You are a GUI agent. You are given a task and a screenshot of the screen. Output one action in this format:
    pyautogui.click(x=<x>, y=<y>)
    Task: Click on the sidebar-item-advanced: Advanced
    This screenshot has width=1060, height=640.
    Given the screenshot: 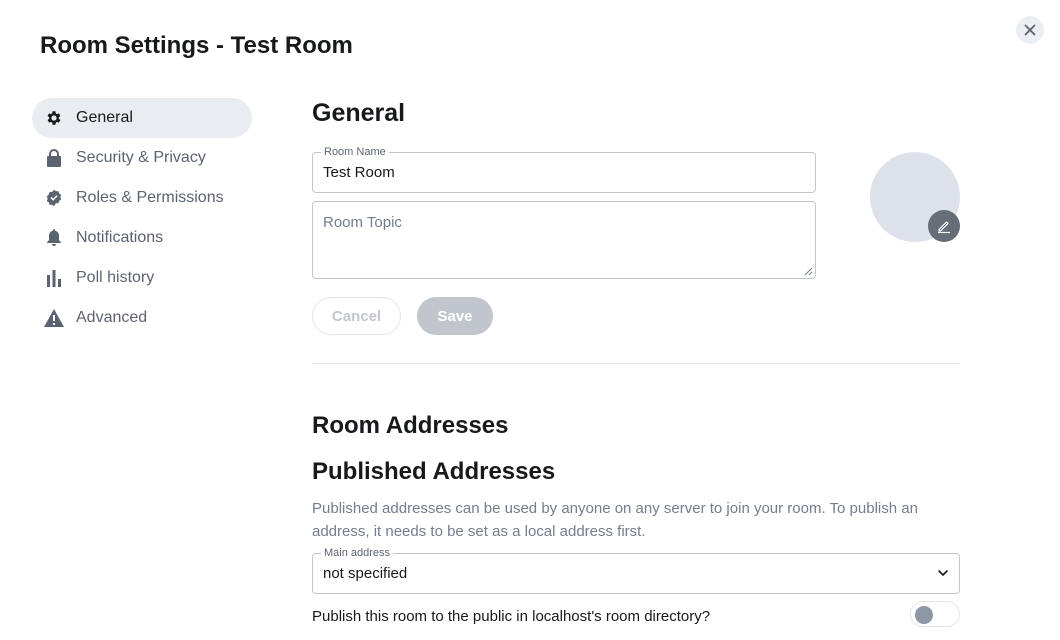 What is the action you would take?
    pyautogui.click(x=142, y=318)
    